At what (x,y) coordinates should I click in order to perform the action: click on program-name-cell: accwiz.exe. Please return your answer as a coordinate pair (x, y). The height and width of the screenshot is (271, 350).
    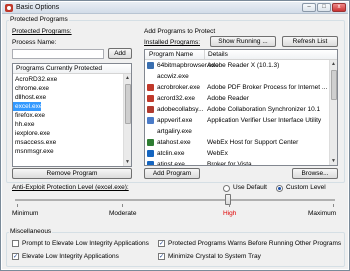
    Looking at the image, I should click on (173, 76).